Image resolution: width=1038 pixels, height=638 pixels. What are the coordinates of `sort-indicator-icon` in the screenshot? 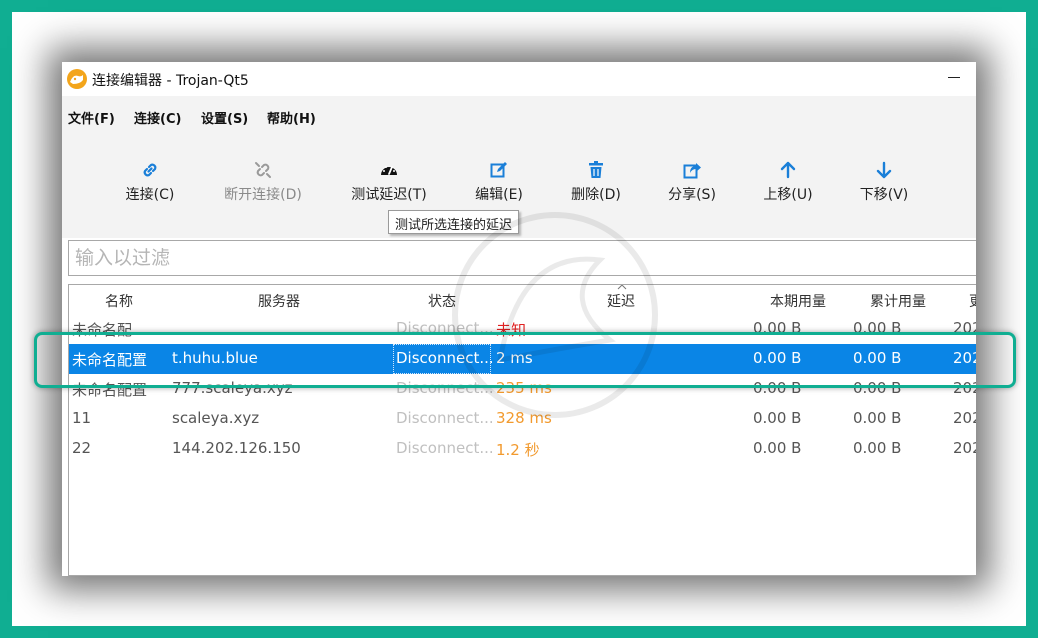 It's located at (622, 287).